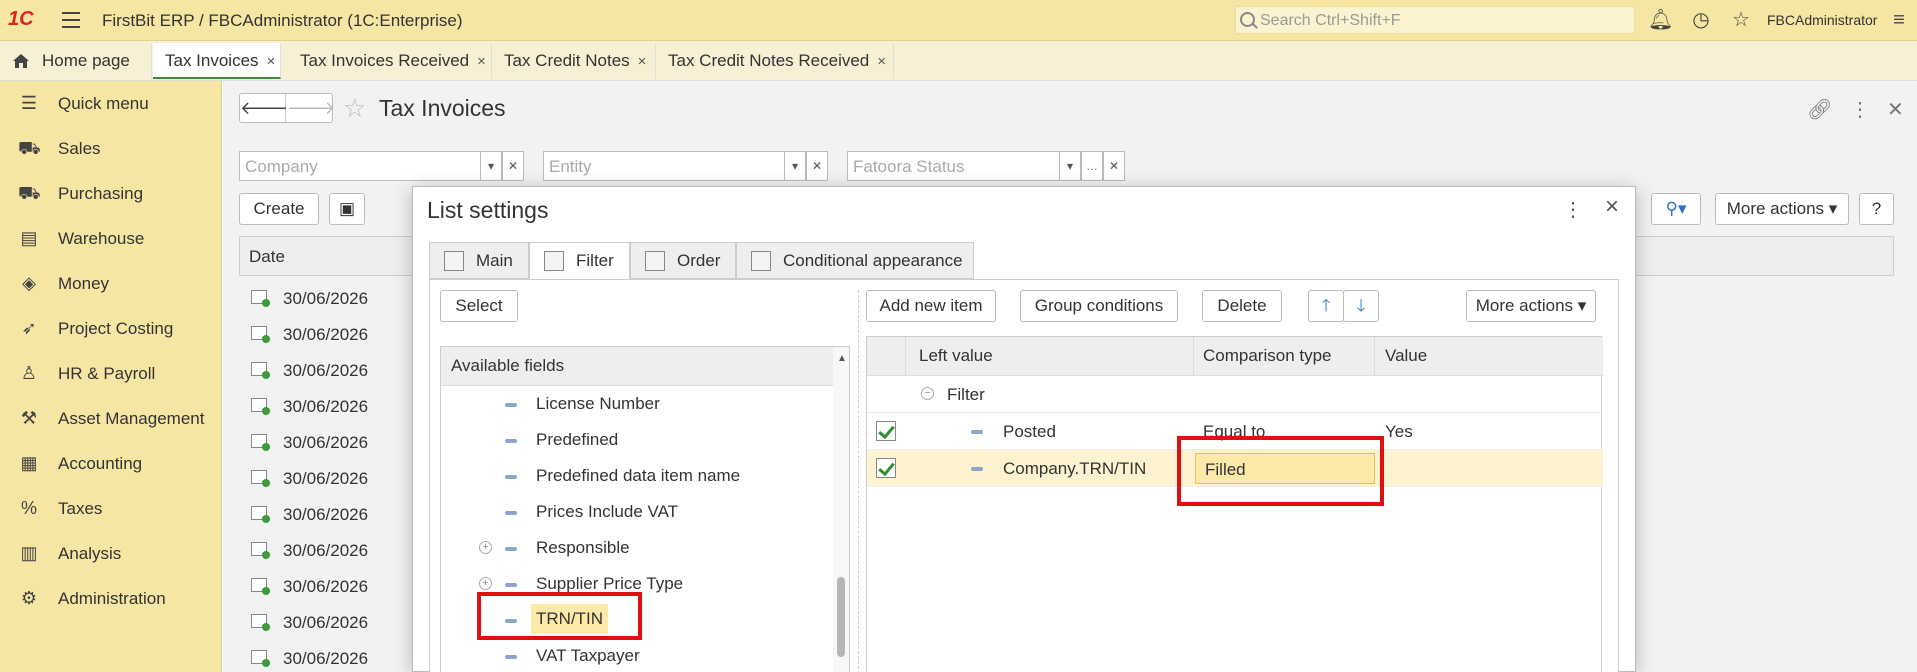 This screenshot has height=672, width=1917. What do you see at coordinates (279, 209) in the screenshot?
I see `create-button: Create` at bounding box center [279, 209].